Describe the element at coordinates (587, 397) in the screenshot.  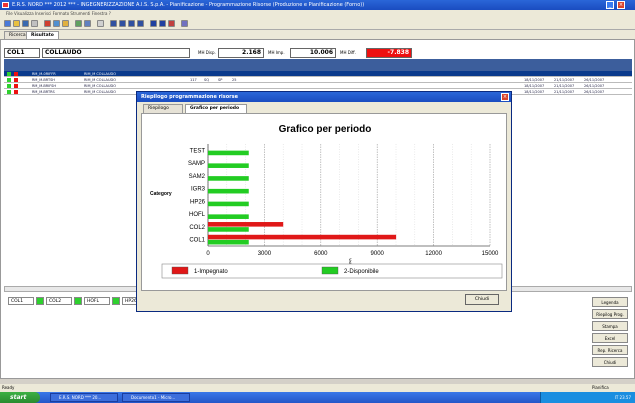
I see `system-tray: IT 23.57` at that location.